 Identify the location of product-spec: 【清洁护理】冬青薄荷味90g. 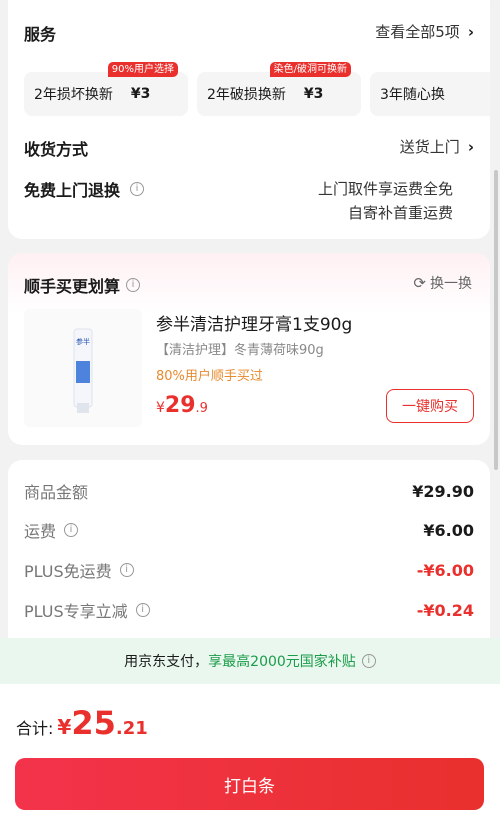
(240, 350).